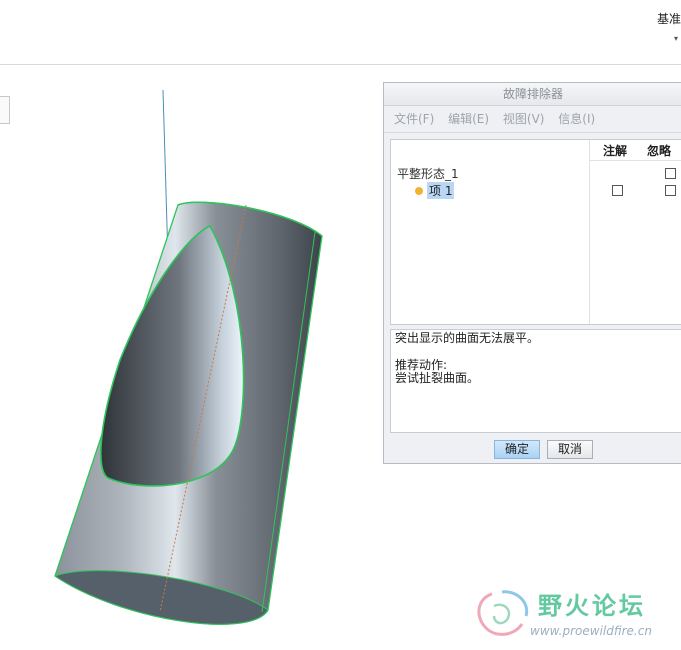  What do you see at coordinates (535, 381) in the screenshot?
I see `message-panel: 突出显示的曲面无法展平。 推荐动作: 尝试扯裂曲面。` at bounding box center [535, 381].